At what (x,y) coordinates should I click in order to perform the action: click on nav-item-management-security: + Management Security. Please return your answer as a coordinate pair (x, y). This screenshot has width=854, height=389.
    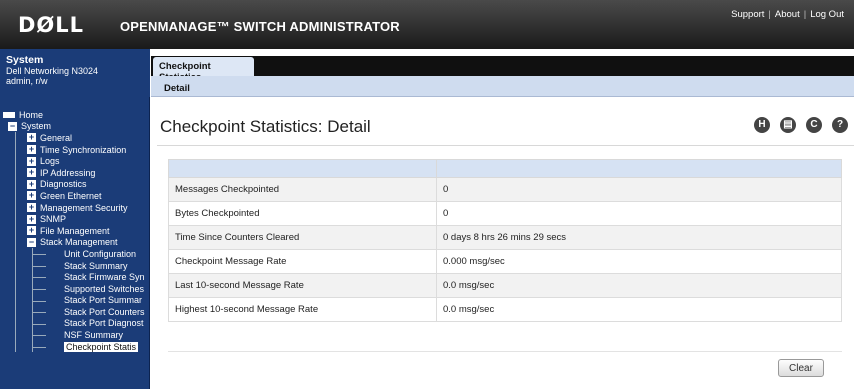
    Looking at the image, I should click on (74, 207).